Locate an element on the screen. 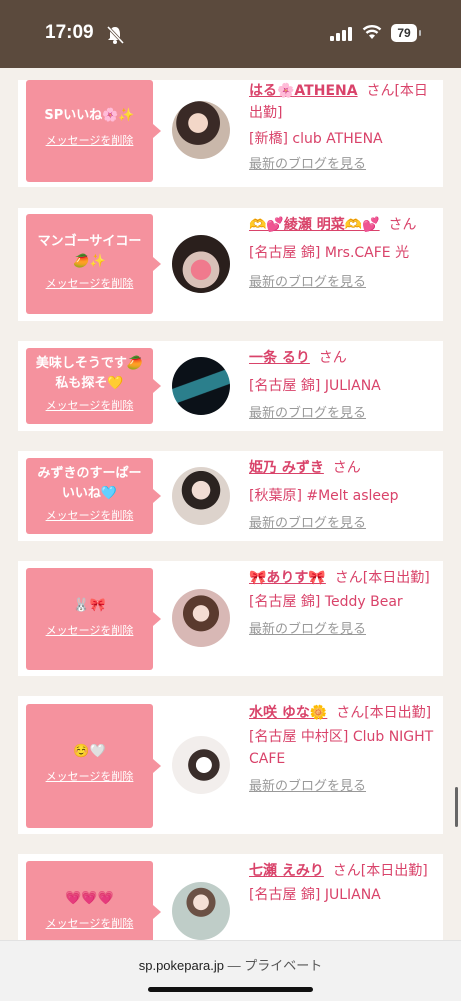 The image size is (461, 1001). message-text: 💗💗💗 is located at coordinates (89, 898).